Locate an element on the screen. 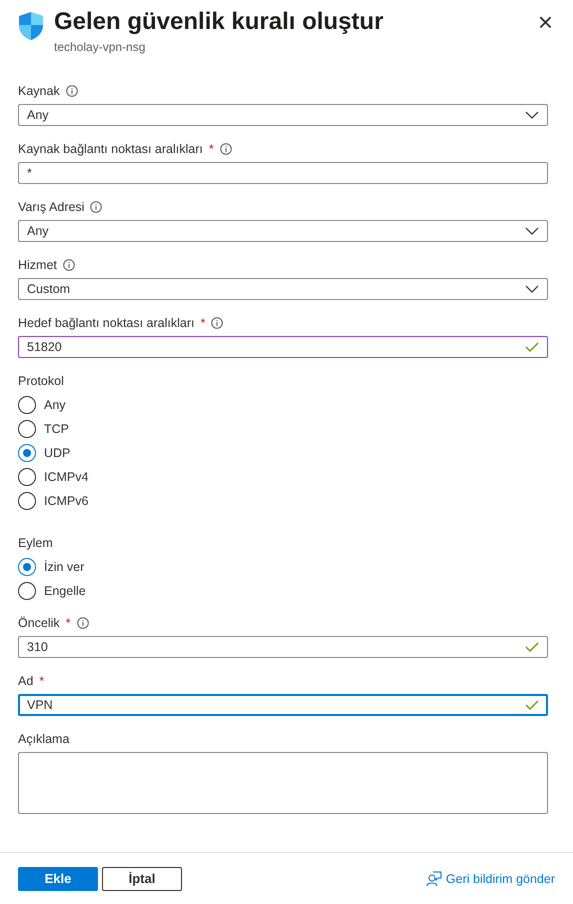 This screenshot has height=904, width=573. feedback-link: Geri bildirim gönder is located at coordinates (490, 879).